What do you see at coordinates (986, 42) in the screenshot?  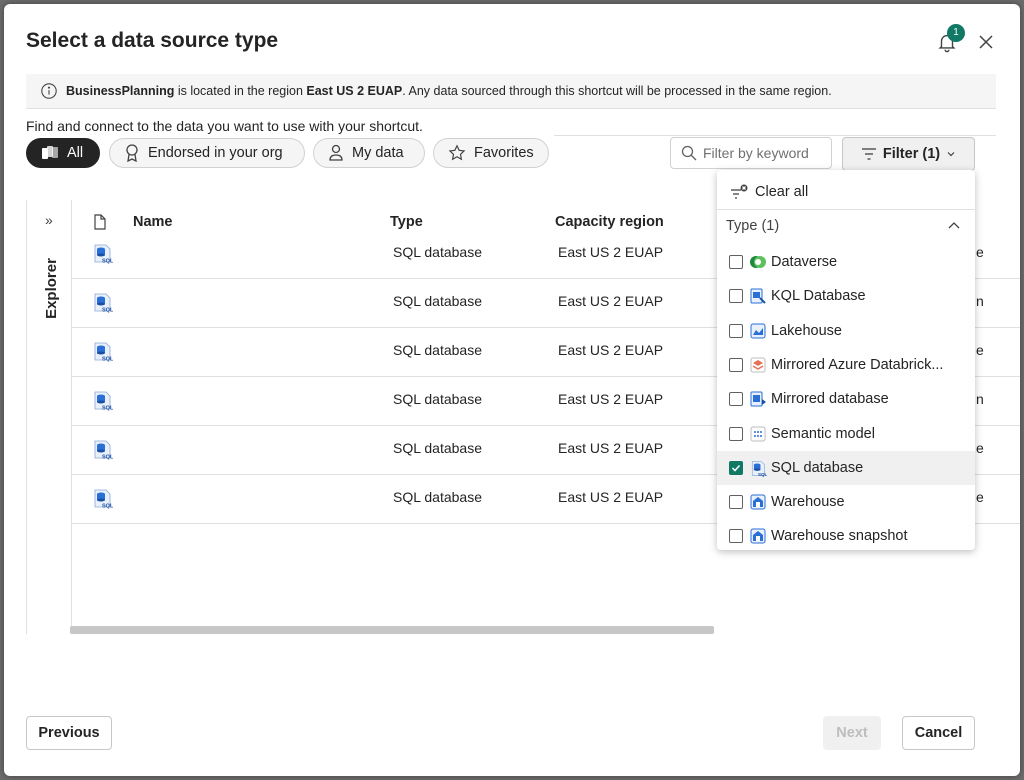 I see `close-icon` at bounding box center [986, 42].